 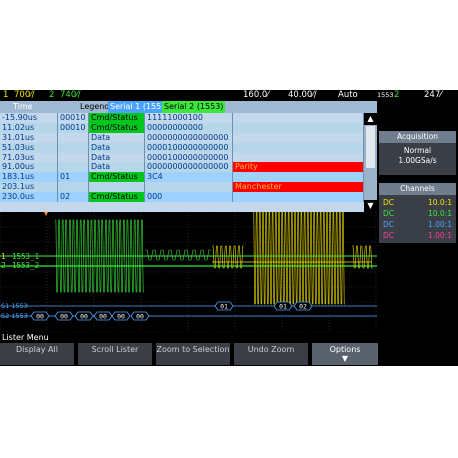 I want to click on ch2-marker: 2, so click(x=3, y=265).